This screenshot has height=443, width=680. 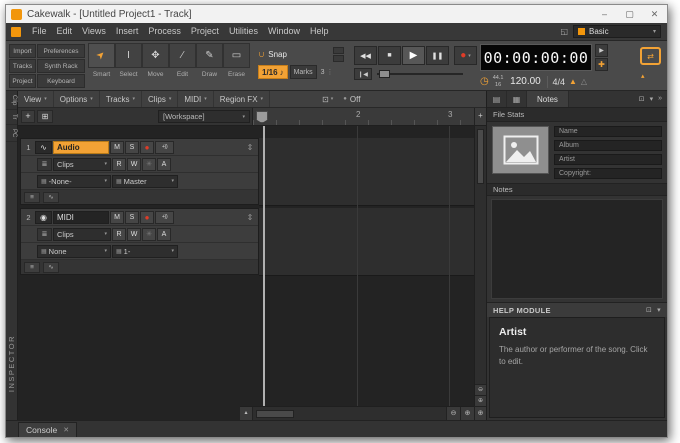 What do you see at coordinates (61, 66) in the screenshot?
I see `synth-rack-button: Synth Rack` at bounding box center [61, 66].